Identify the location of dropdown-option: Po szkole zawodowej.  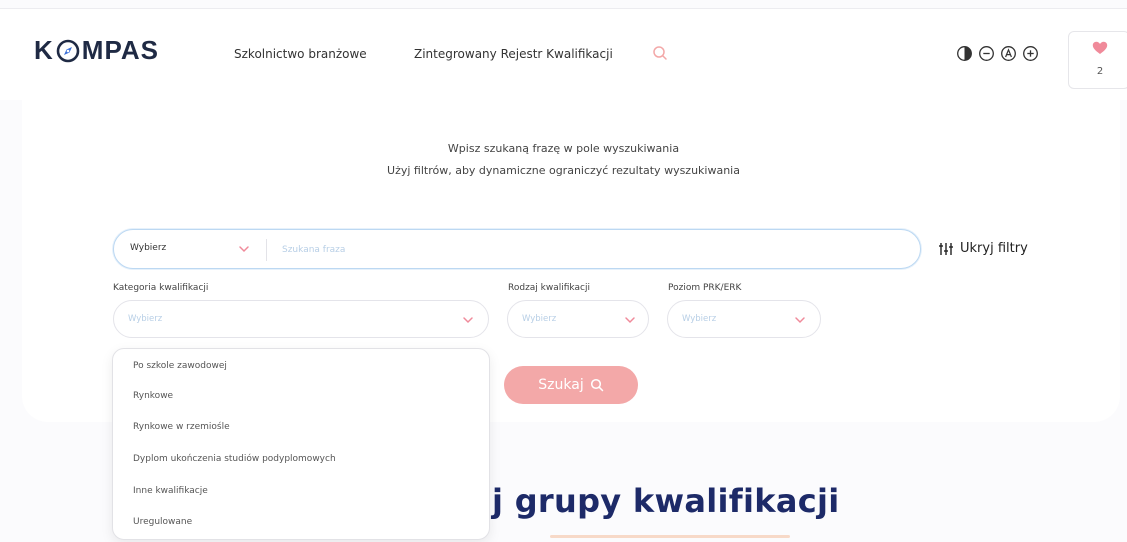
(180, 366).